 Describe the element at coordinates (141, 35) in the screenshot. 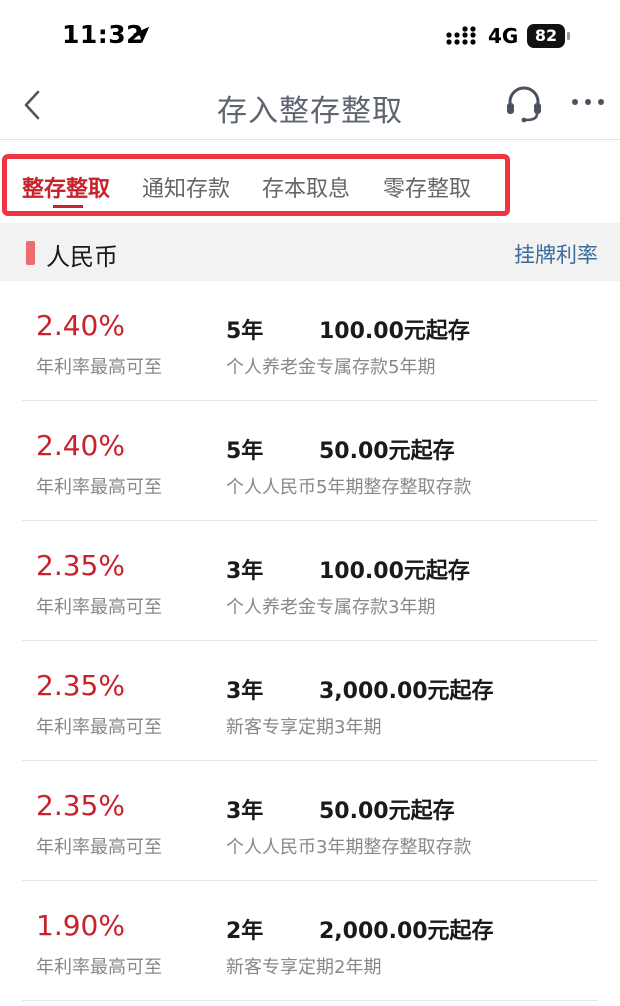

I see `location-arrow-icon` at that location.